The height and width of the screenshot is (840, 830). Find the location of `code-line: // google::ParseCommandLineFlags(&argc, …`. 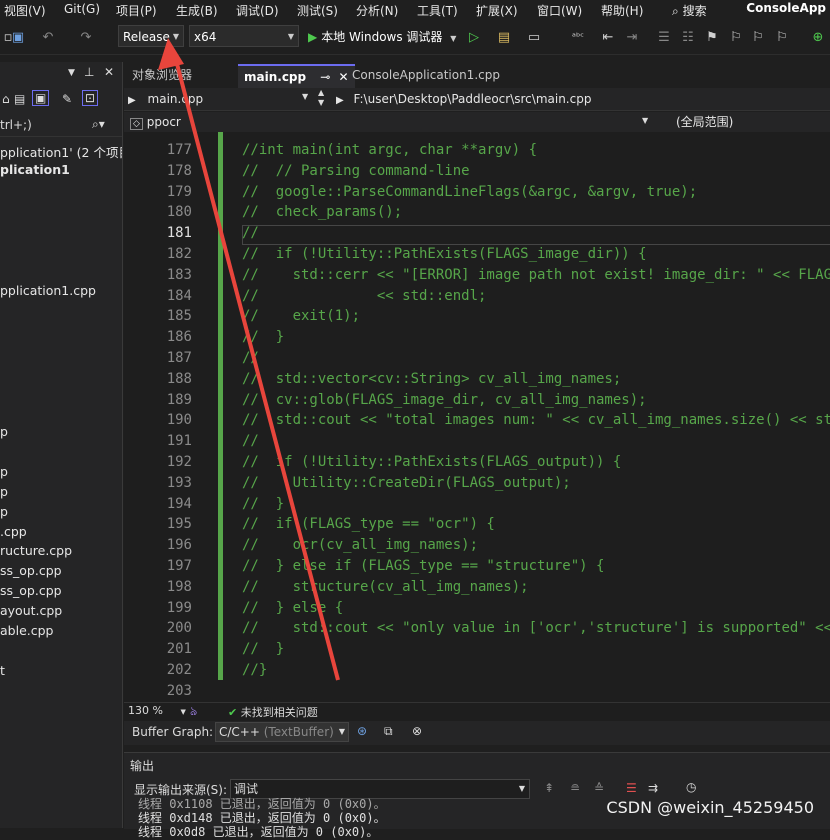

code-line: // google::ParseCommandLineFlags(&argc, … is located at coordinates (469, 192).